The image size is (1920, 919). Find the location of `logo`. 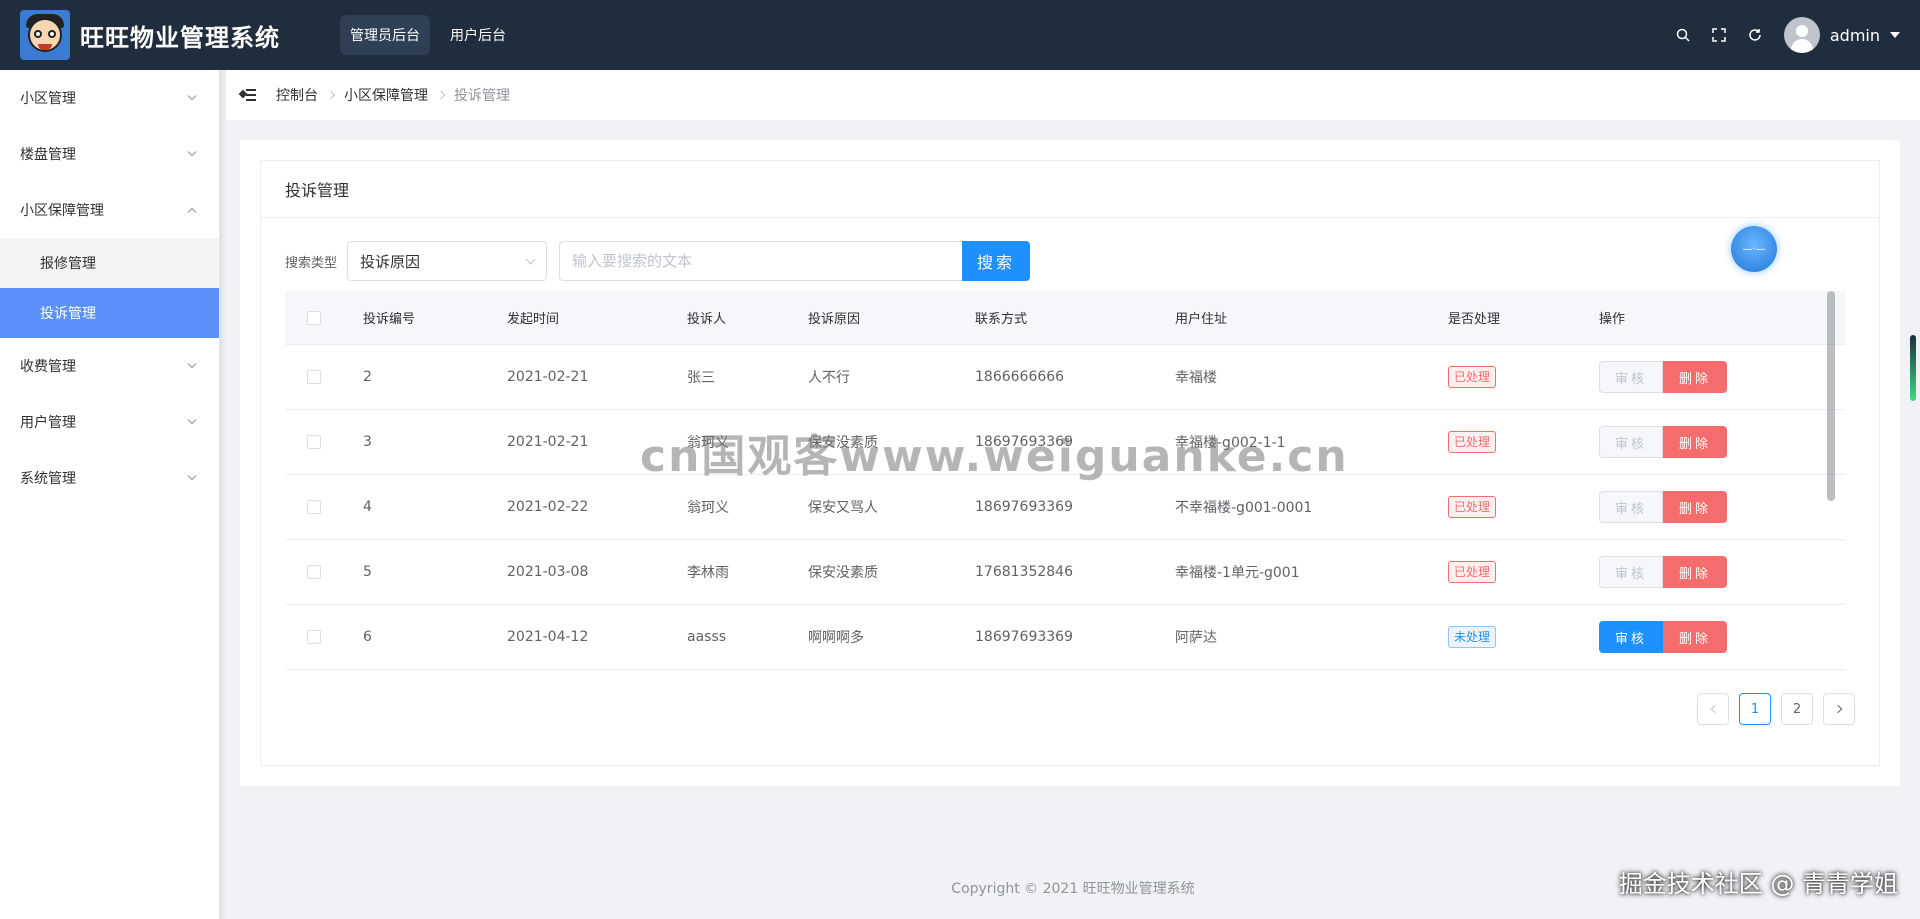

logo is located at coordinates (45, 35).